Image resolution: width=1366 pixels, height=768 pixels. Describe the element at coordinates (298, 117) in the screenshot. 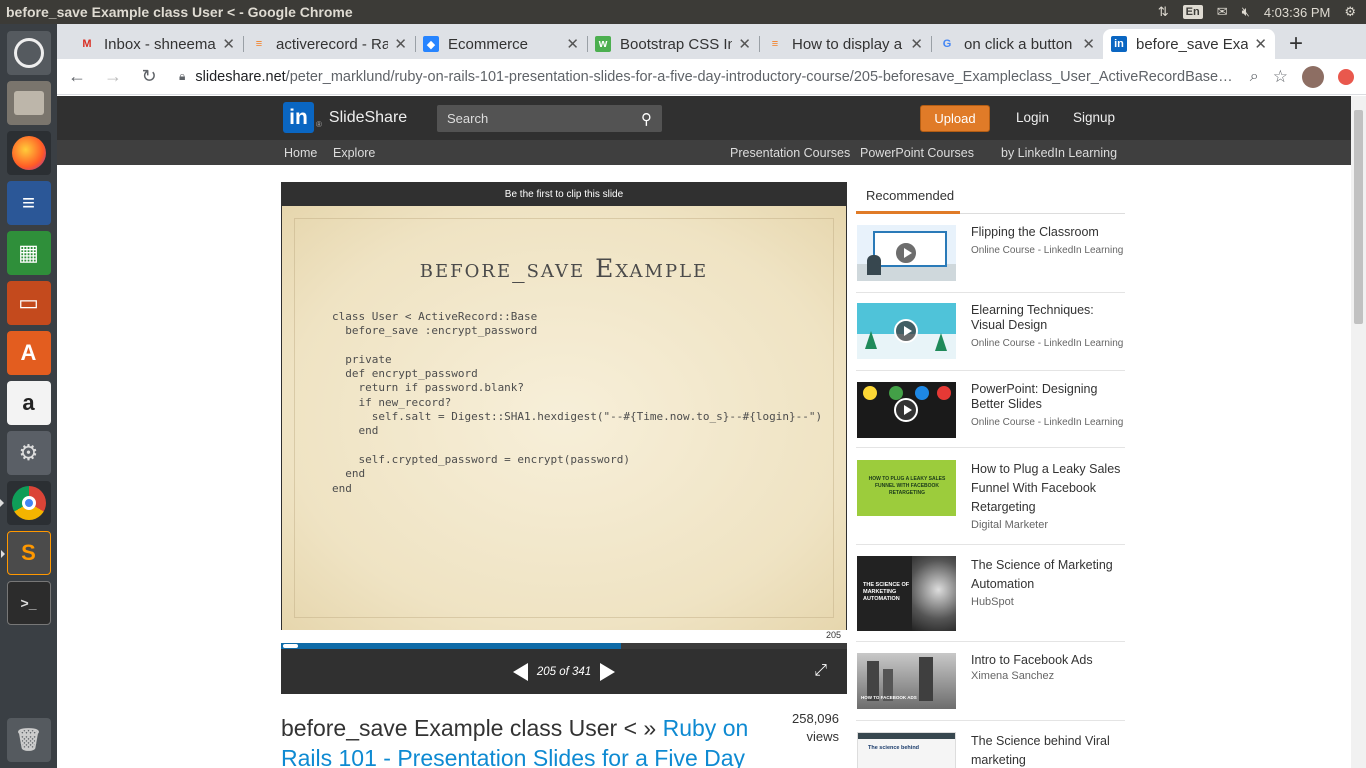

I see `linkedin-logo-icon: in` at that location.